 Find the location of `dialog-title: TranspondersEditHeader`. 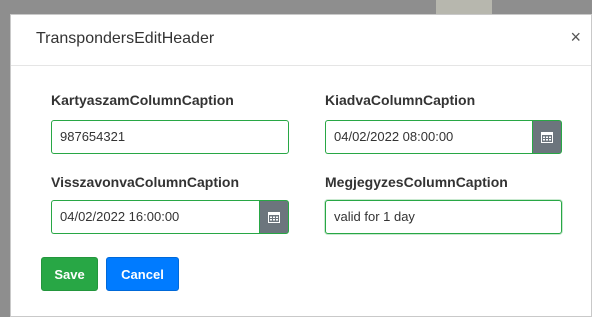

dialog-title: TranspondersEditHeader is located at coordinates (125, 38).